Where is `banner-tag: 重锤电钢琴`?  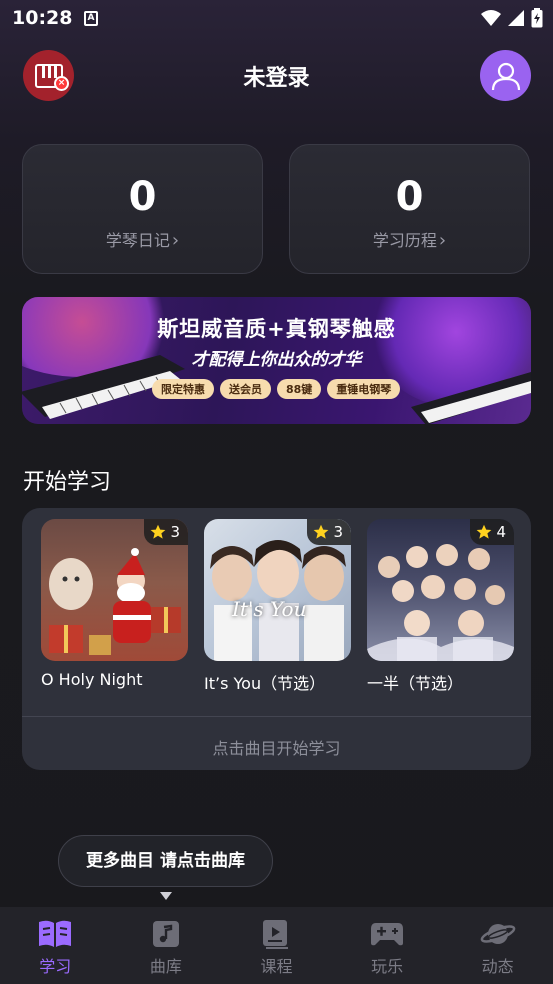 banner-tag: 重锤电钢琴 is located at coordinates (364, 389).